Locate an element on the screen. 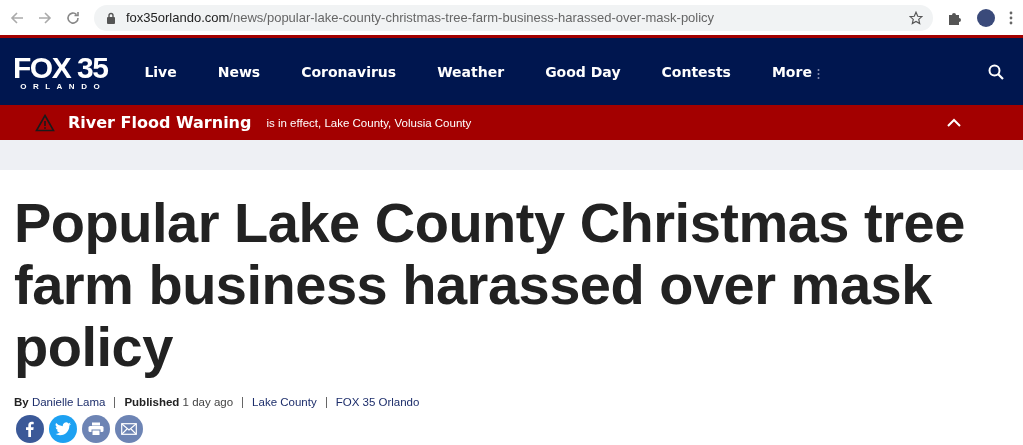  address-bar: fox35orlando.com/news/popular-lake-county-christmas-tree-farm-business-harassed-over-mask-policy is located at coordinates (513, 17).